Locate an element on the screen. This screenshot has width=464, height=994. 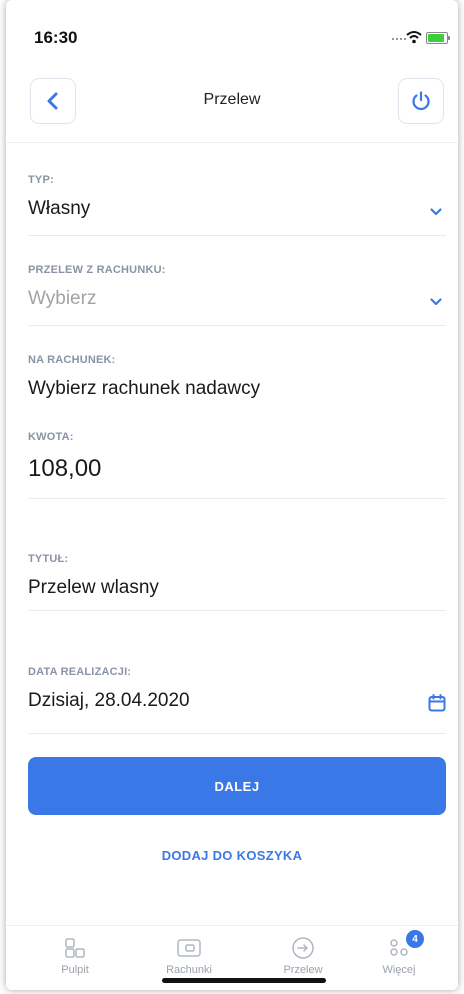
tab-wiecej: 4 Więcej is located at coordinates (399, 951).